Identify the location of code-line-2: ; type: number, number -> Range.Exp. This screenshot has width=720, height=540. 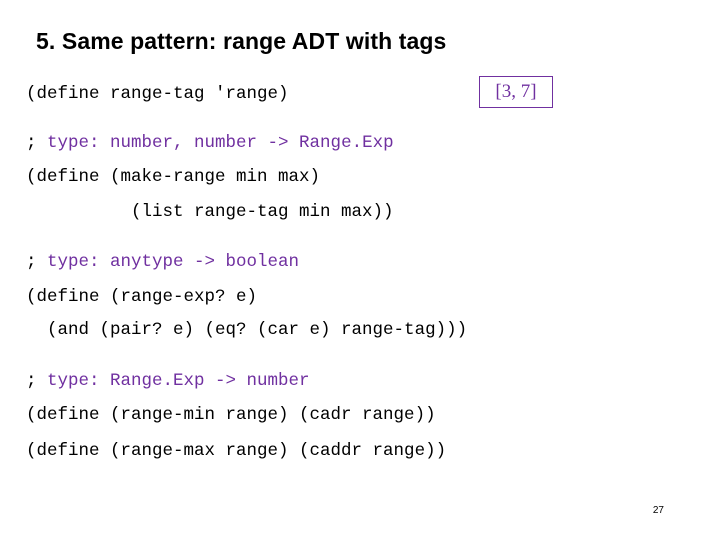
(210, 143).